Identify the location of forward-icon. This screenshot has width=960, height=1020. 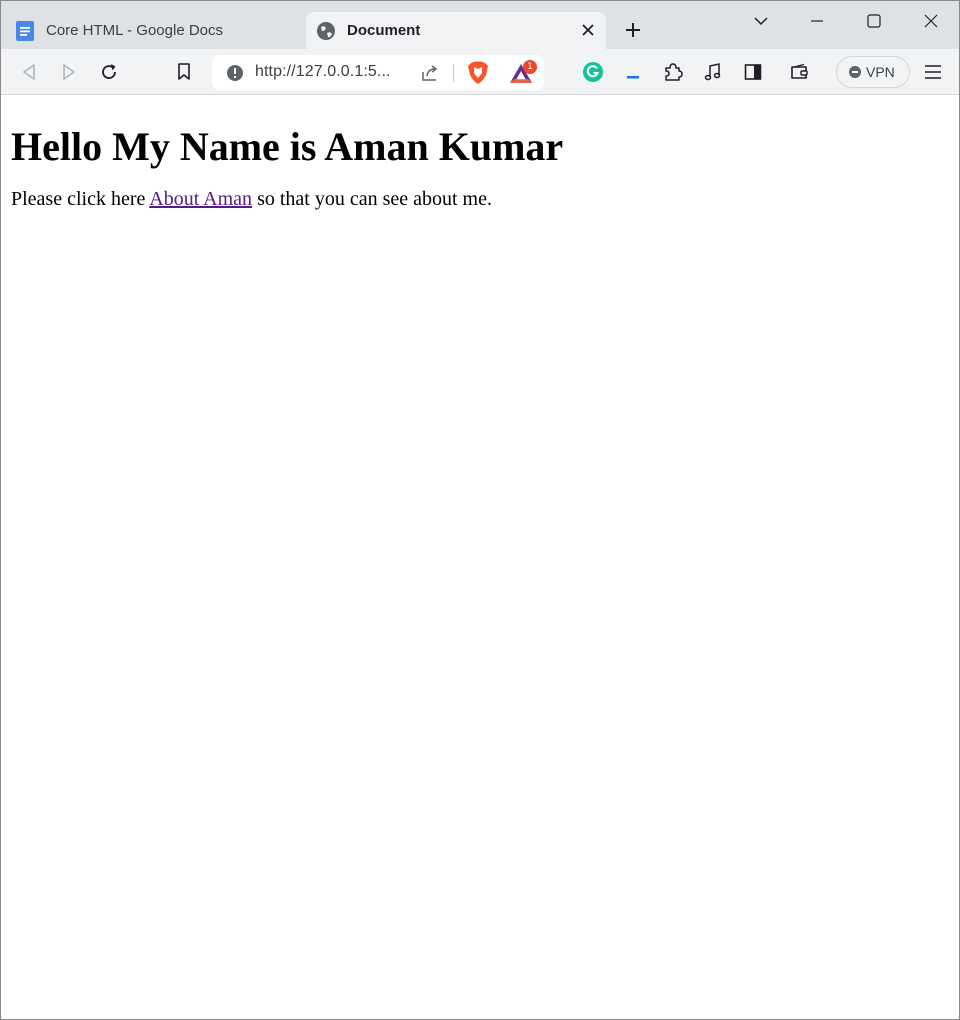
(69, 72).